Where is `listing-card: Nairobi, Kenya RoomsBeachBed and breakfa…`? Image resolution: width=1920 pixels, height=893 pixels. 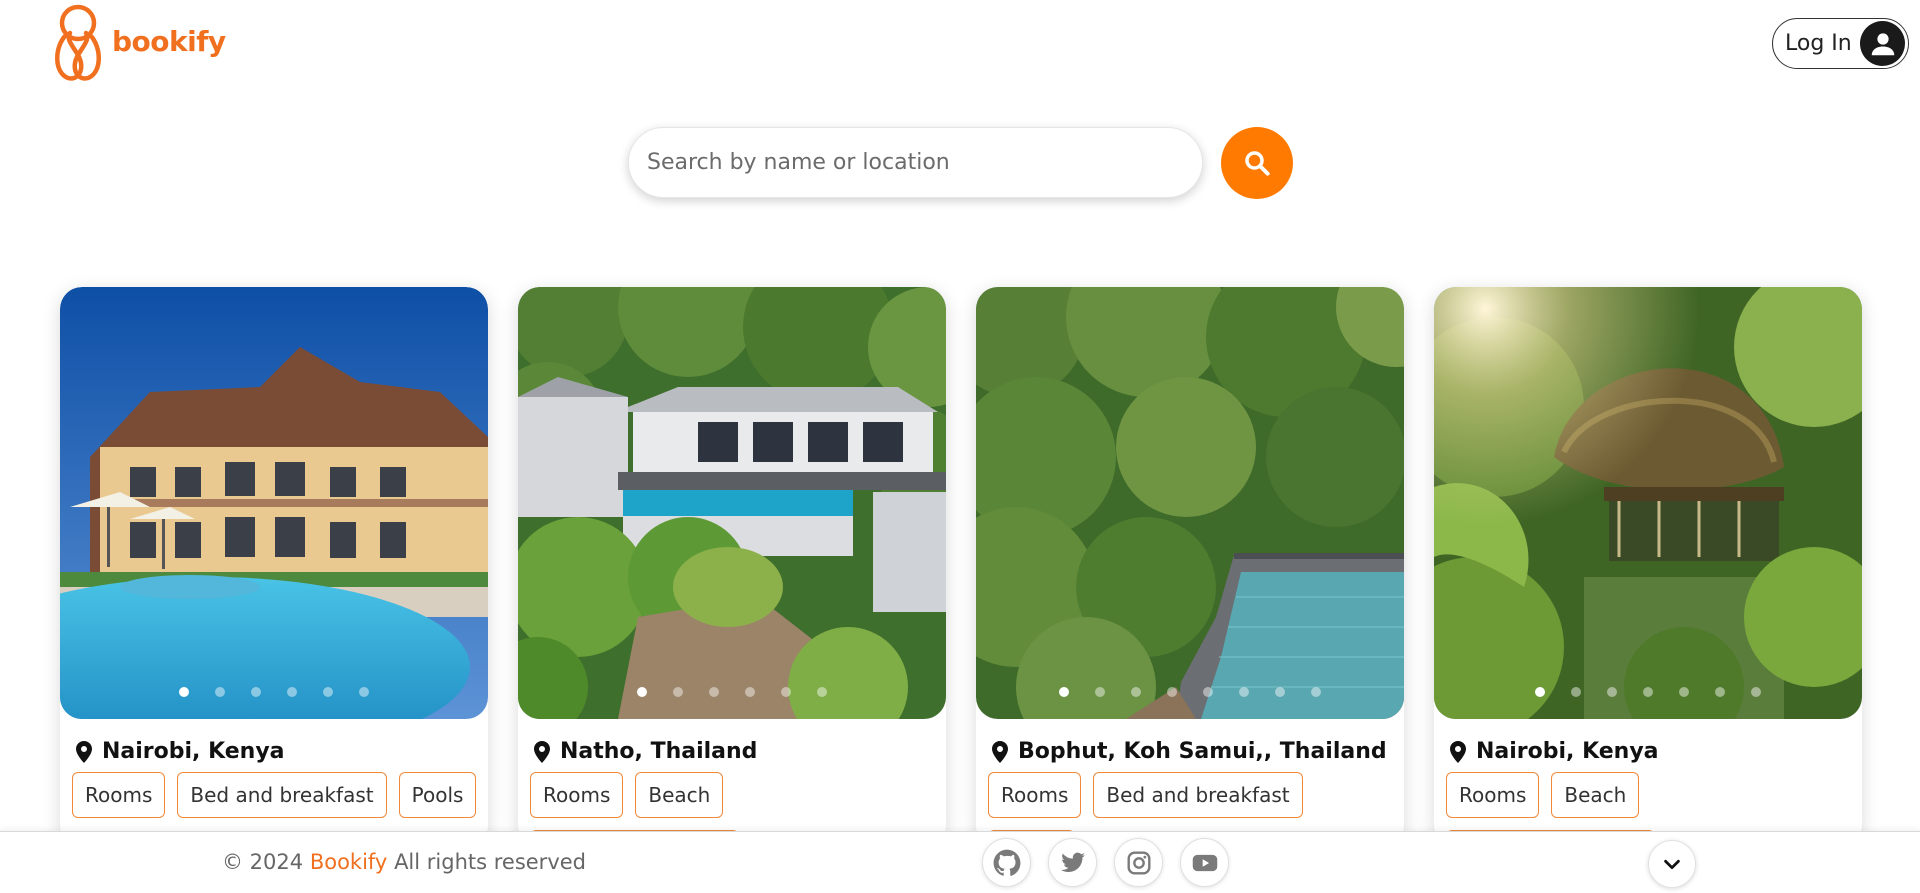 listing-card: Nairobi, Kenya RoomsBeachBed and breakfa… is located at coordinates (1648, 567).